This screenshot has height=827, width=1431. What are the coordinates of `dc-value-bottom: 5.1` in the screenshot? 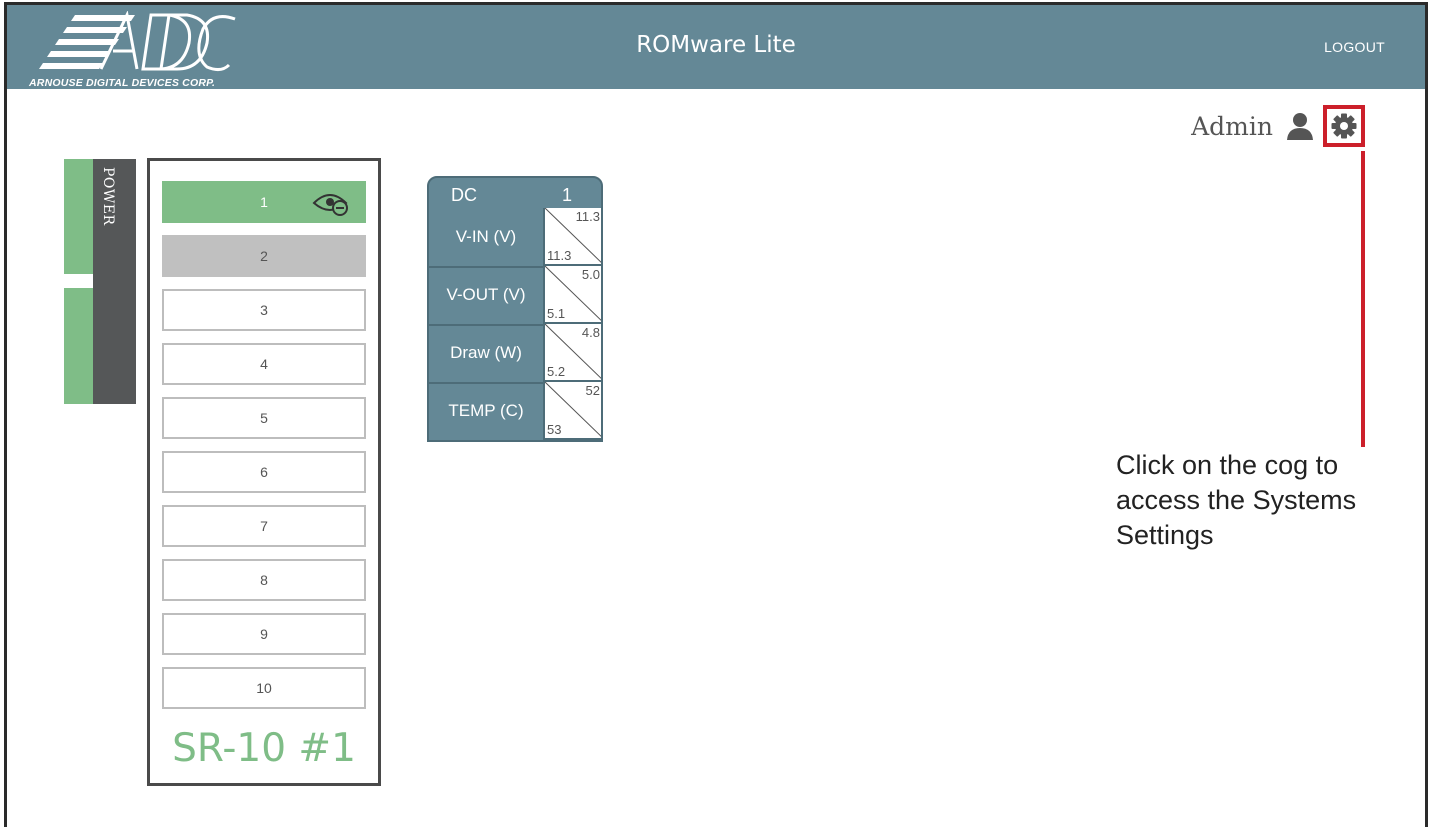 It's located at (556, 313).